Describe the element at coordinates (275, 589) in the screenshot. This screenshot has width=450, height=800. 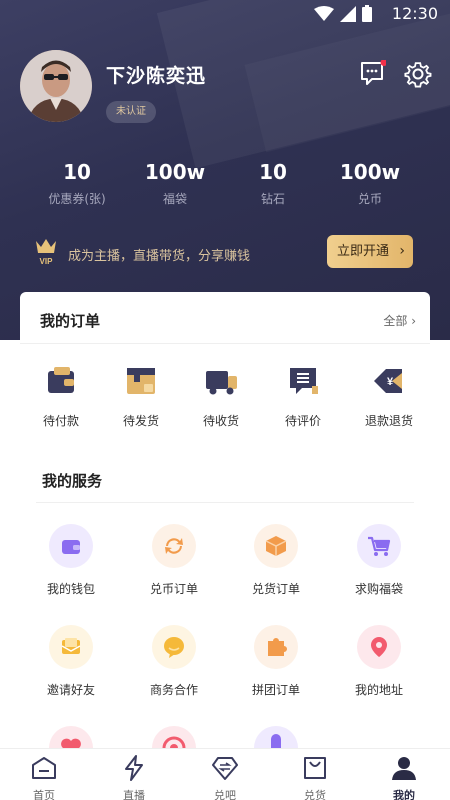
I see `service-label: 兑货订单` at that location.